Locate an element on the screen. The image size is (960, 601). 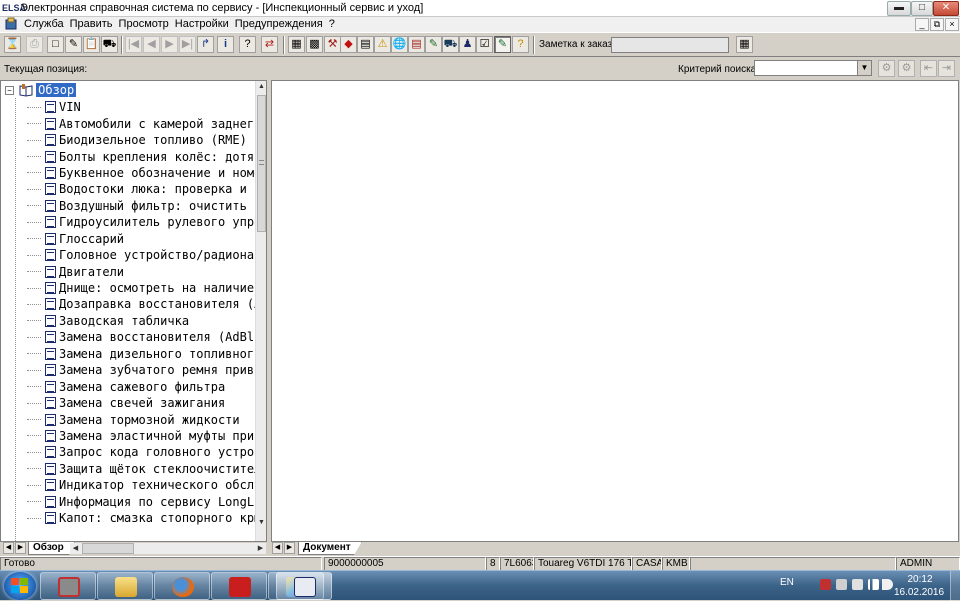
tree-item: Глоссарий is located at coordinates (128, 239).